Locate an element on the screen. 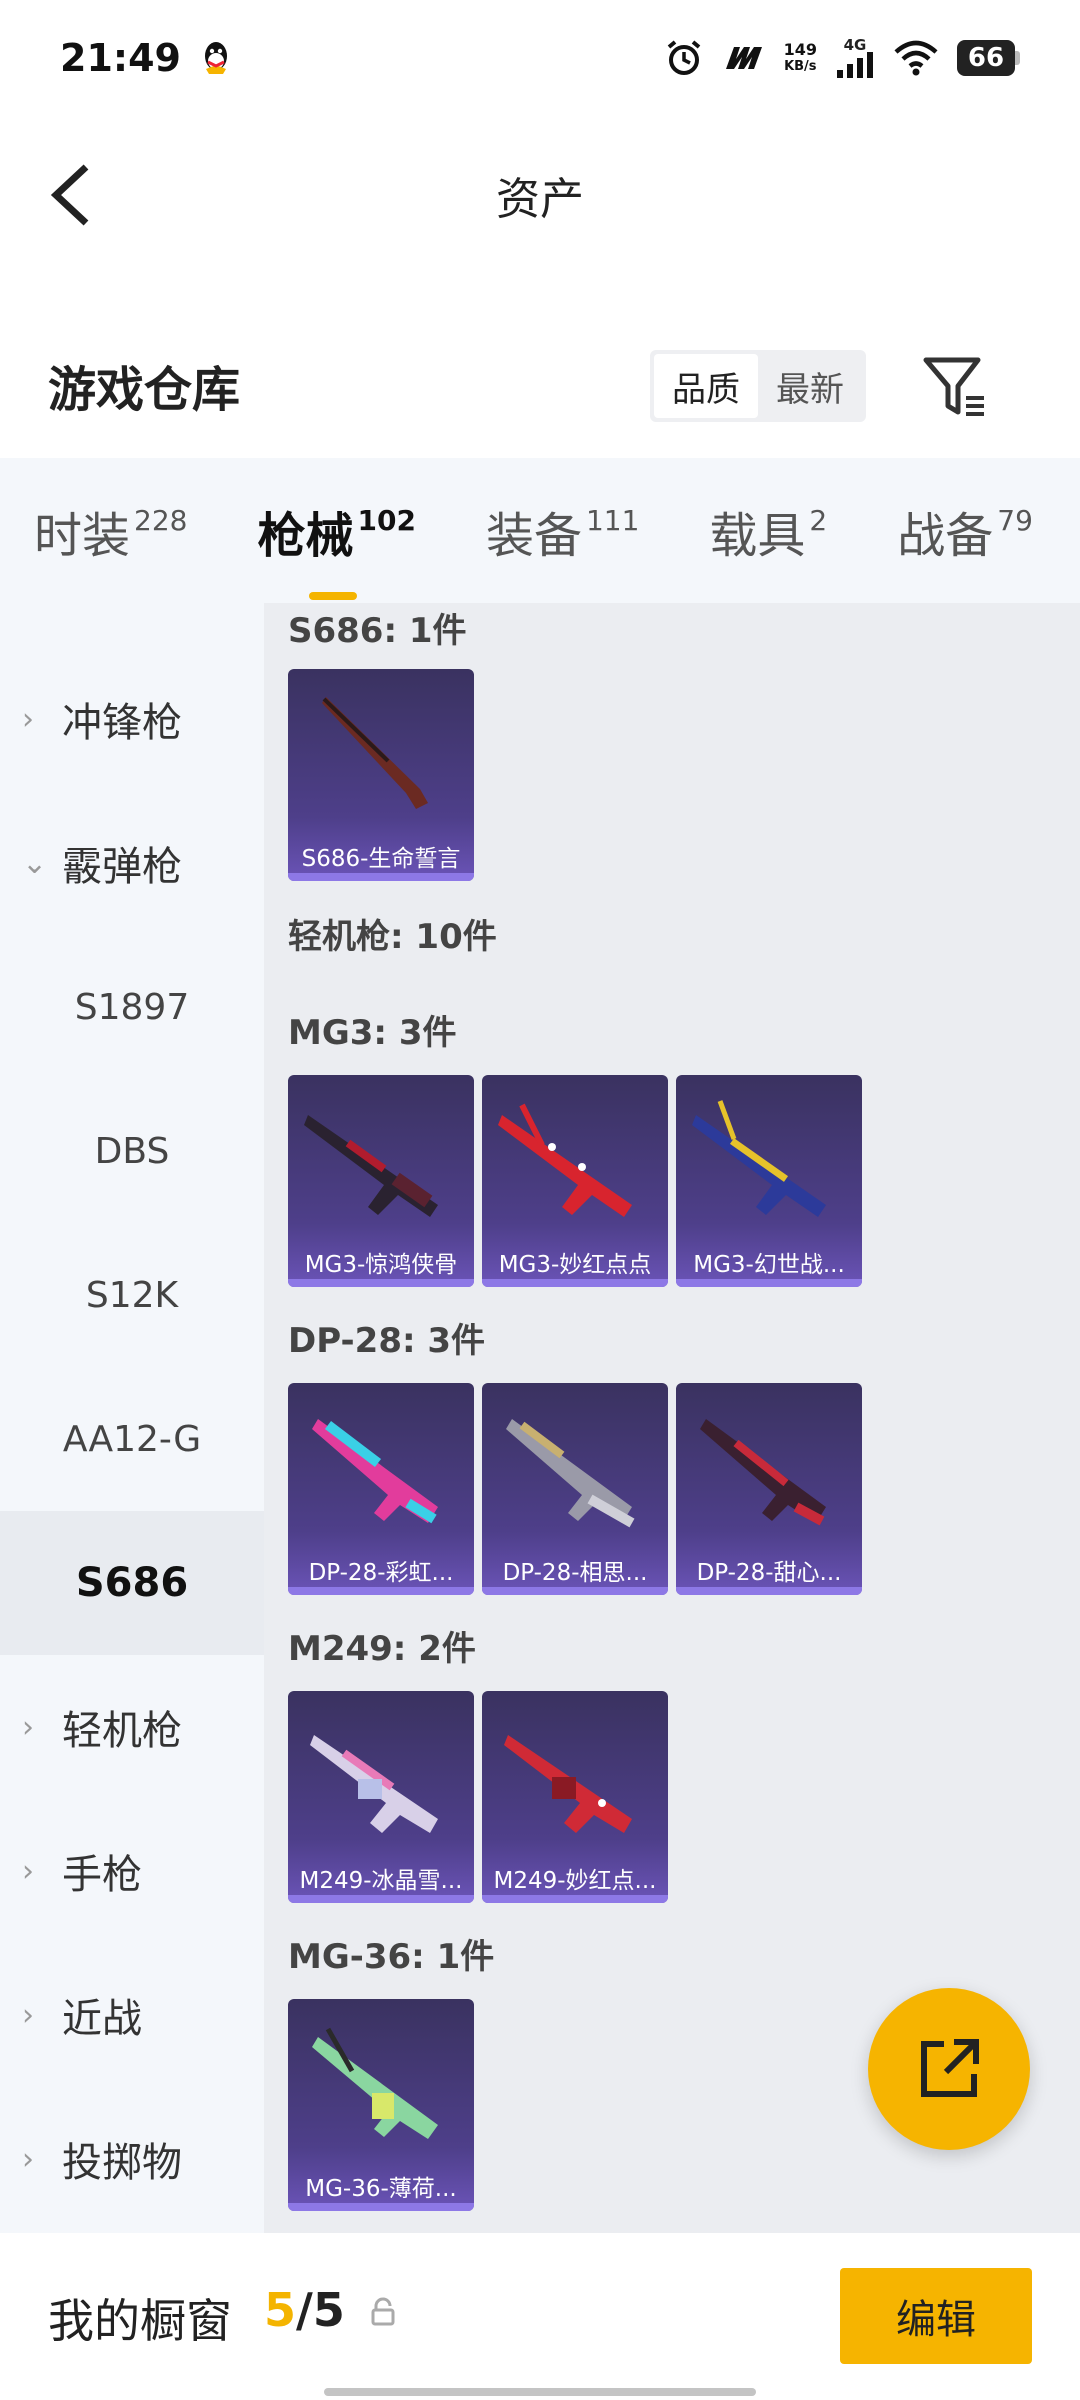  tab-label: 装备 is located at coordinates (533, 535).